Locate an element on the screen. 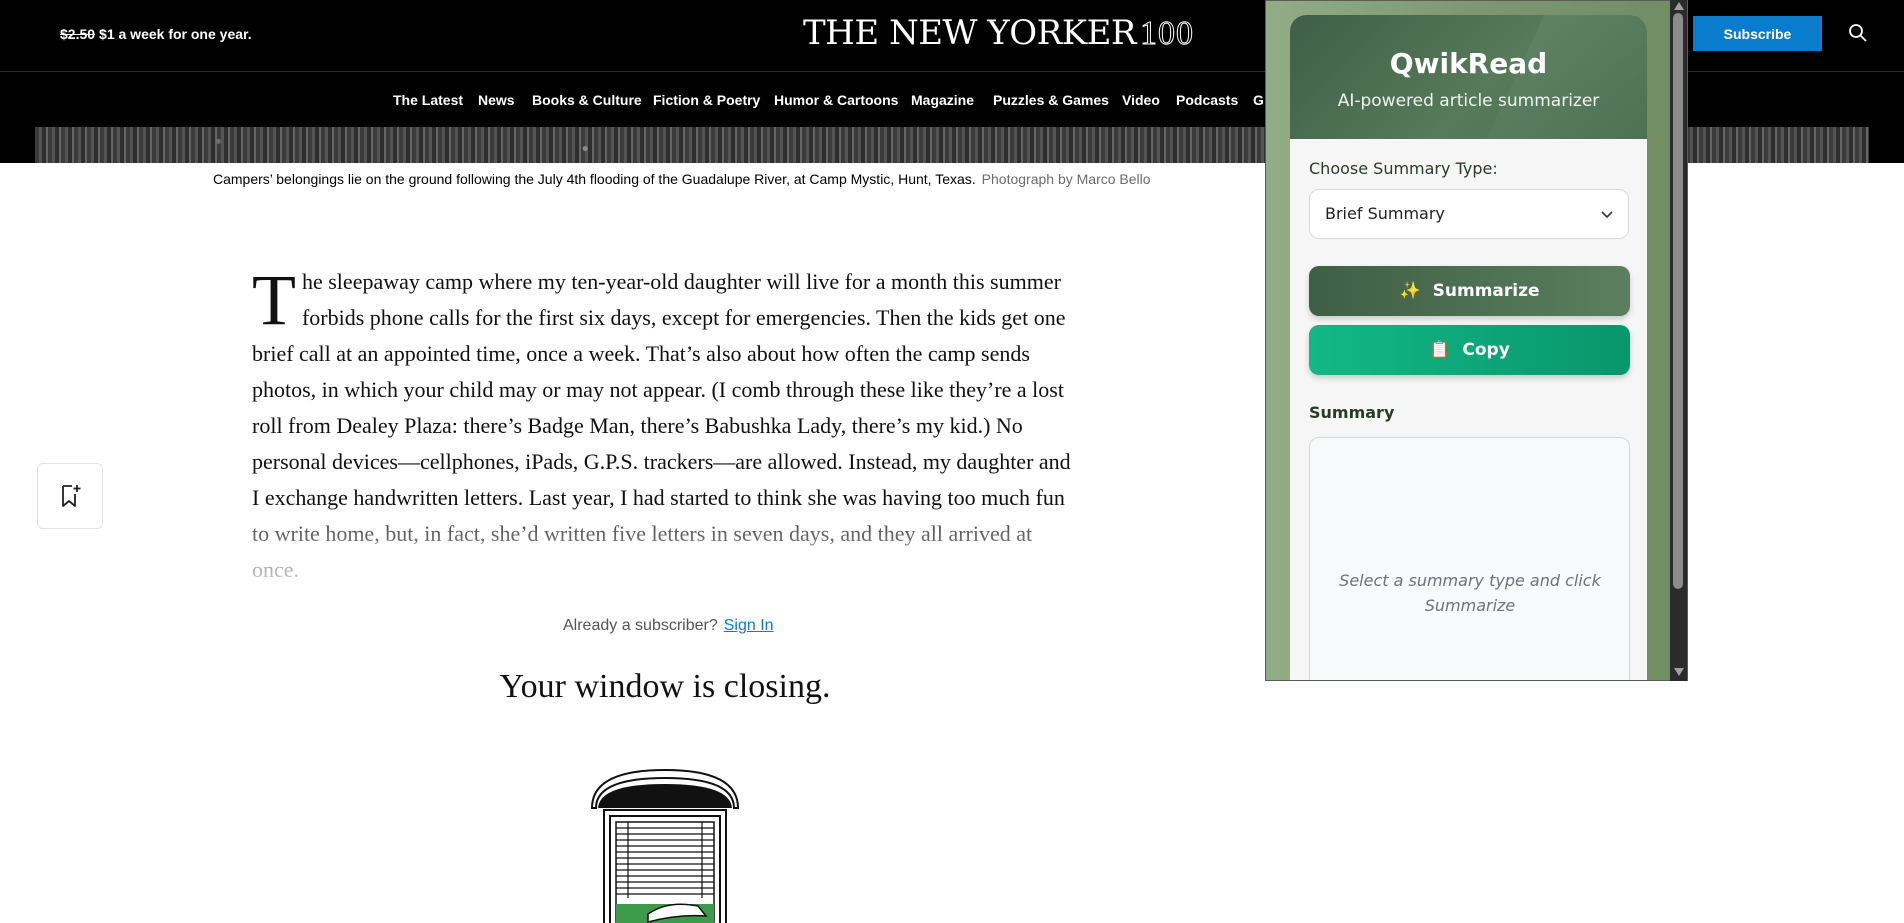 The height and width of the screenshot is (923, 1904). popup-scrollbar is located at coordinates (1678, 340).